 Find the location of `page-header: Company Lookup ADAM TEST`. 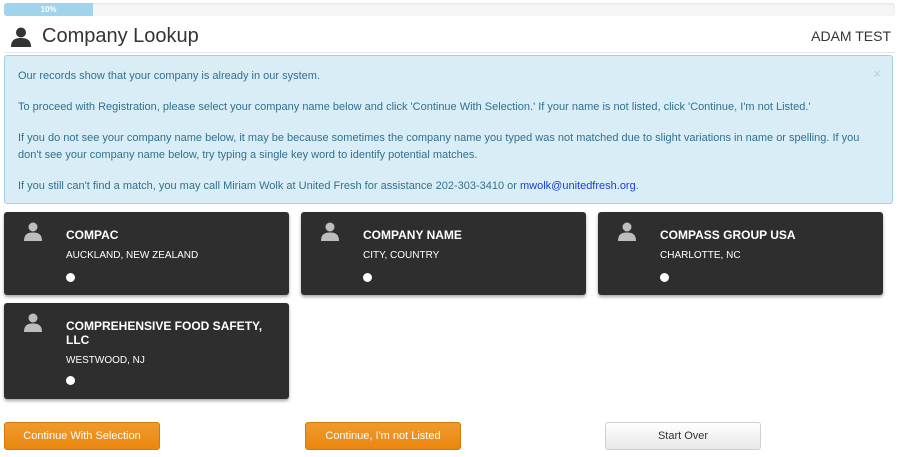

page-header: Company Lookup ADAM TEST is located at coordinates (449, 37).